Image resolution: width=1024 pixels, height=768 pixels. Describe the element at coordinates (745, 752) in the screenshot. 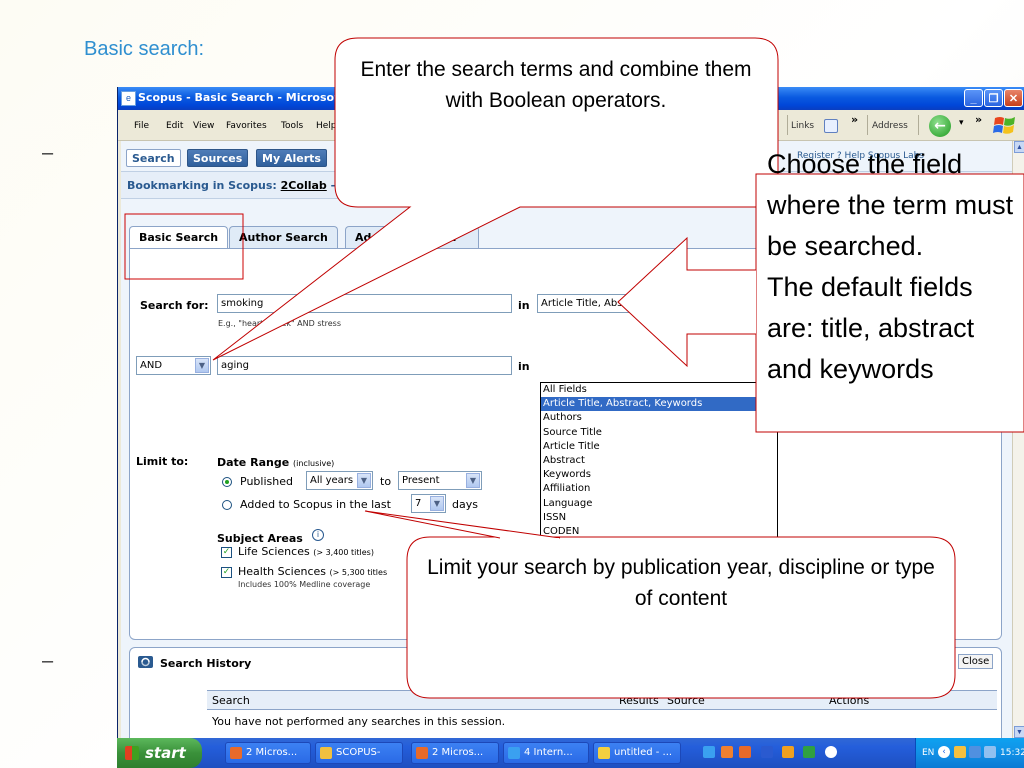

I see `quicklaunch-powerpoint-icon` at that location.